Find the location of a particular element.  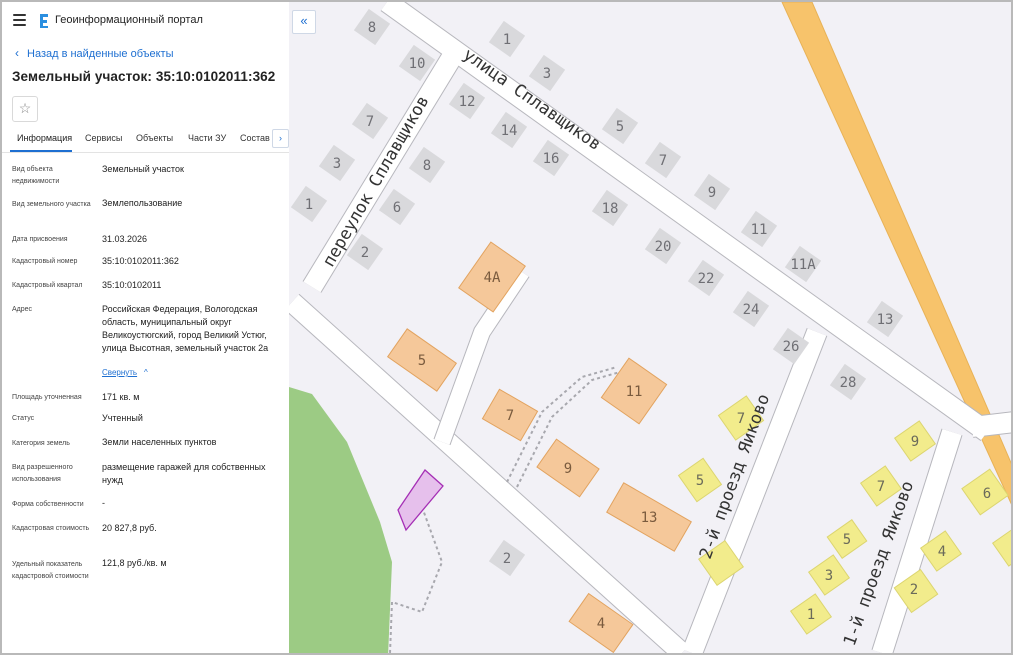

house-number-label: 18 is located at coordinates (610, 209).